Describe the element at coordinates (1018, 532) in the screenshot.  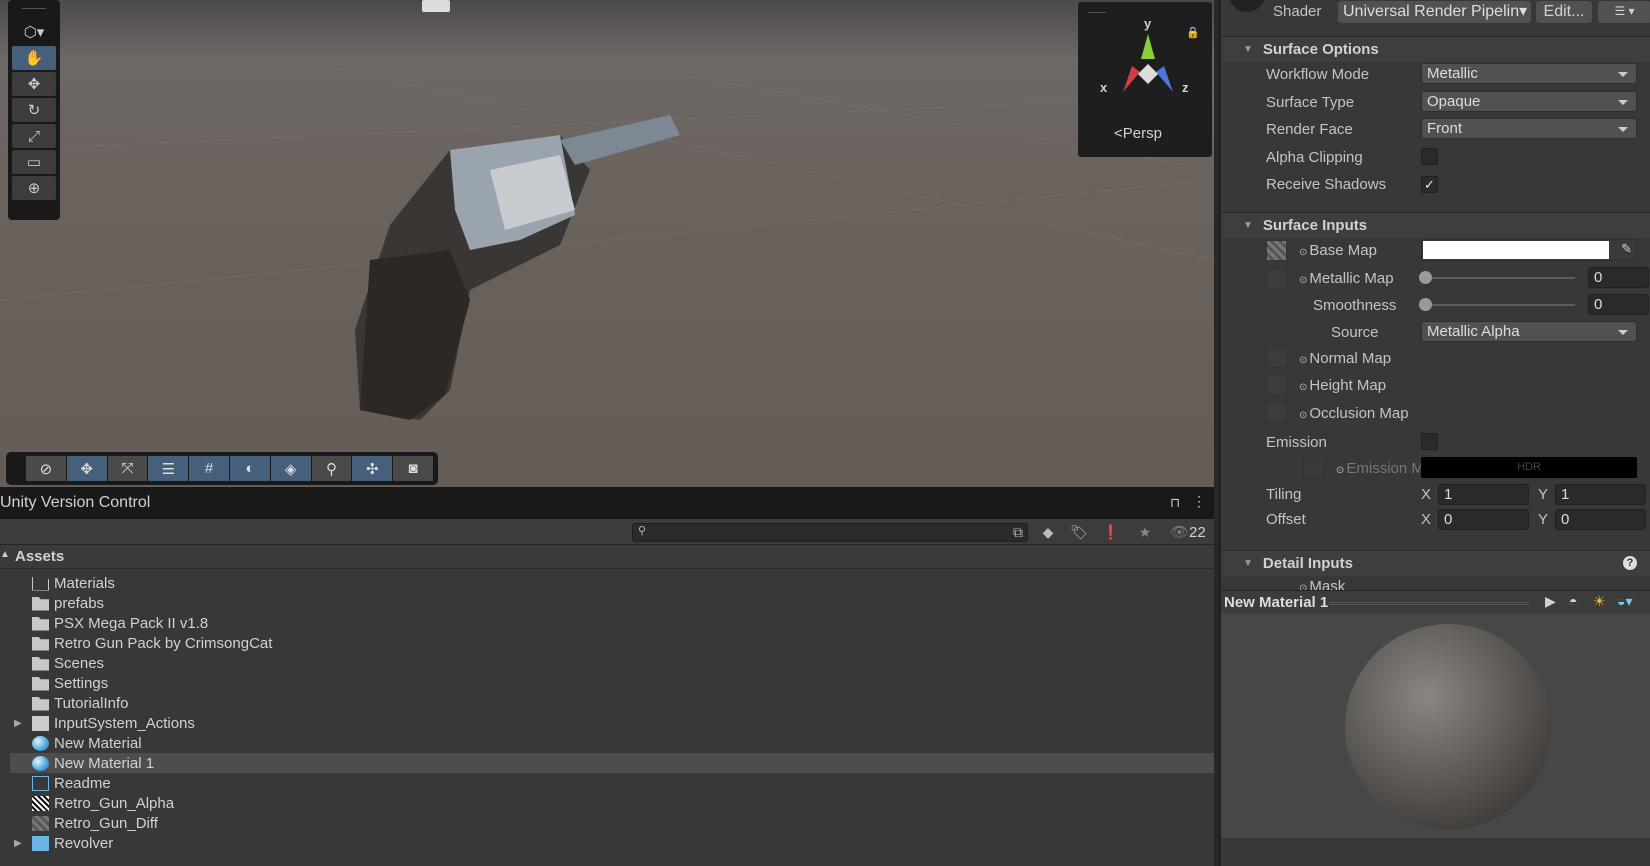
I see `search-scope-icon: ⧉` at that location.